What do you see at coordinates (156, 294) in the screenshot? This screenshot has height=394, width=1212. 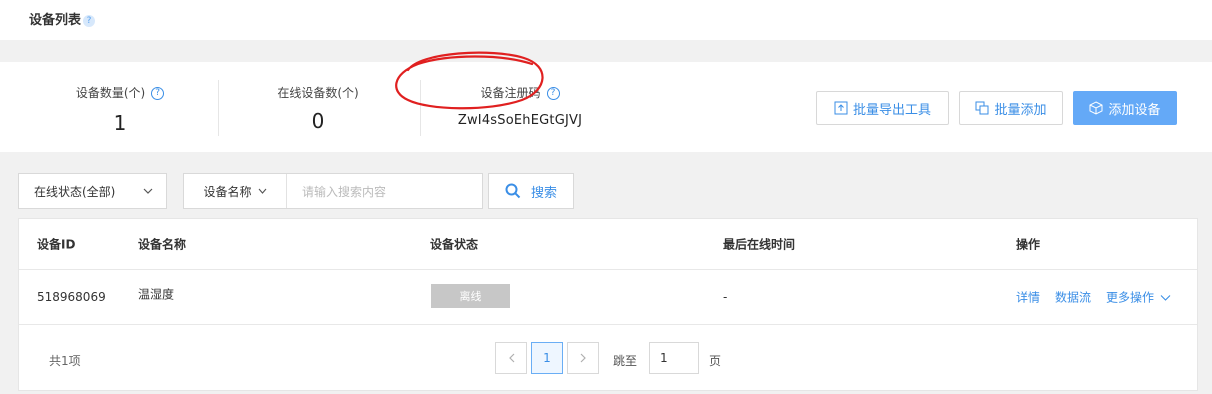 I see `device-name: 温湿度` at bounding box center [156, 294].